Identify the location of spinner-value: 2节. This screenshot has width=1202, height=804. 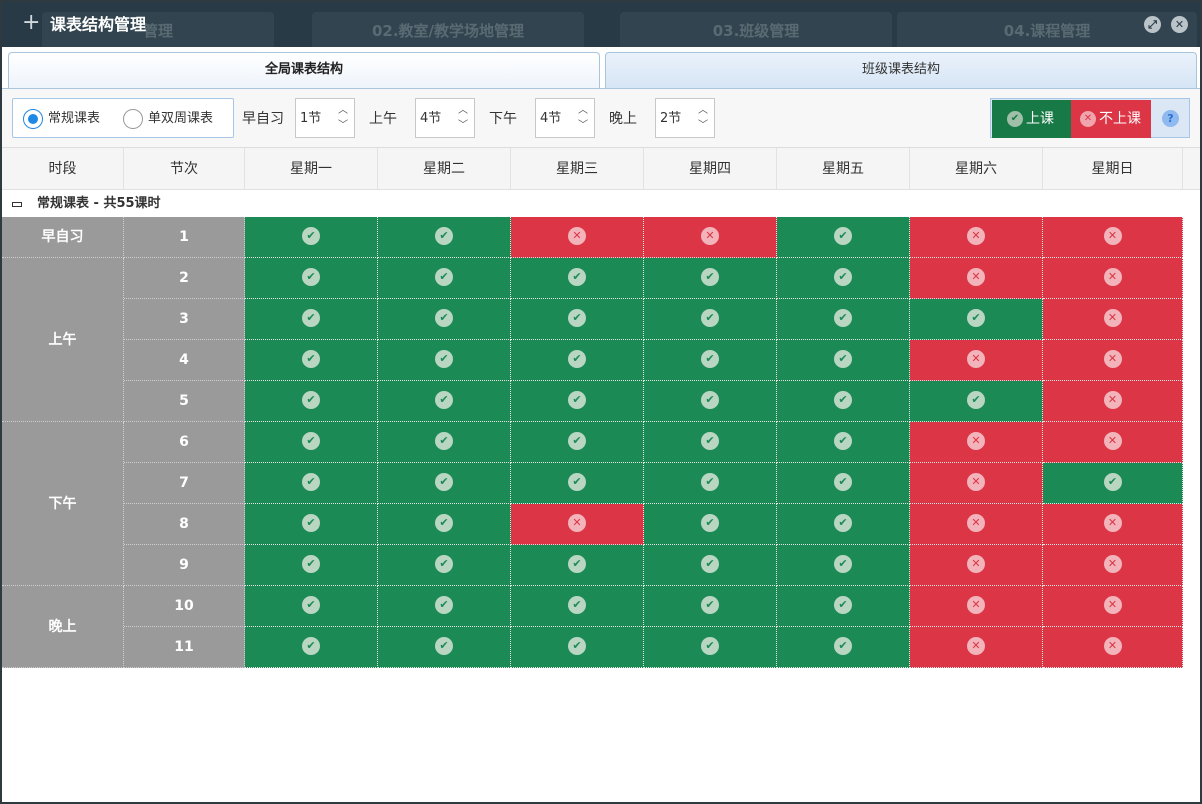
(671, 118).